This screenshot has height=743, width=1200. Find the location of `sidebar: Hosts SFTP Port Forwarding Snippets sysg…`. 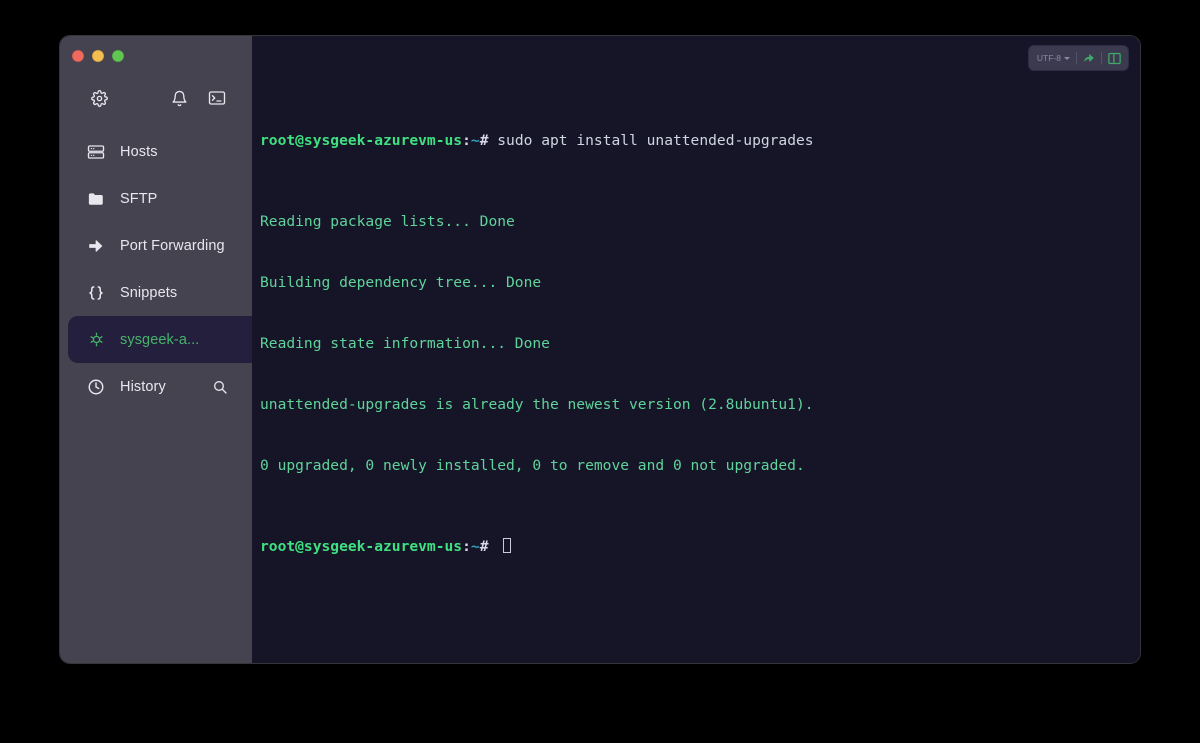

sidebar: Hosts SFTP Port Forwarding Snippets sysg… is located at coordinates (156, 349).